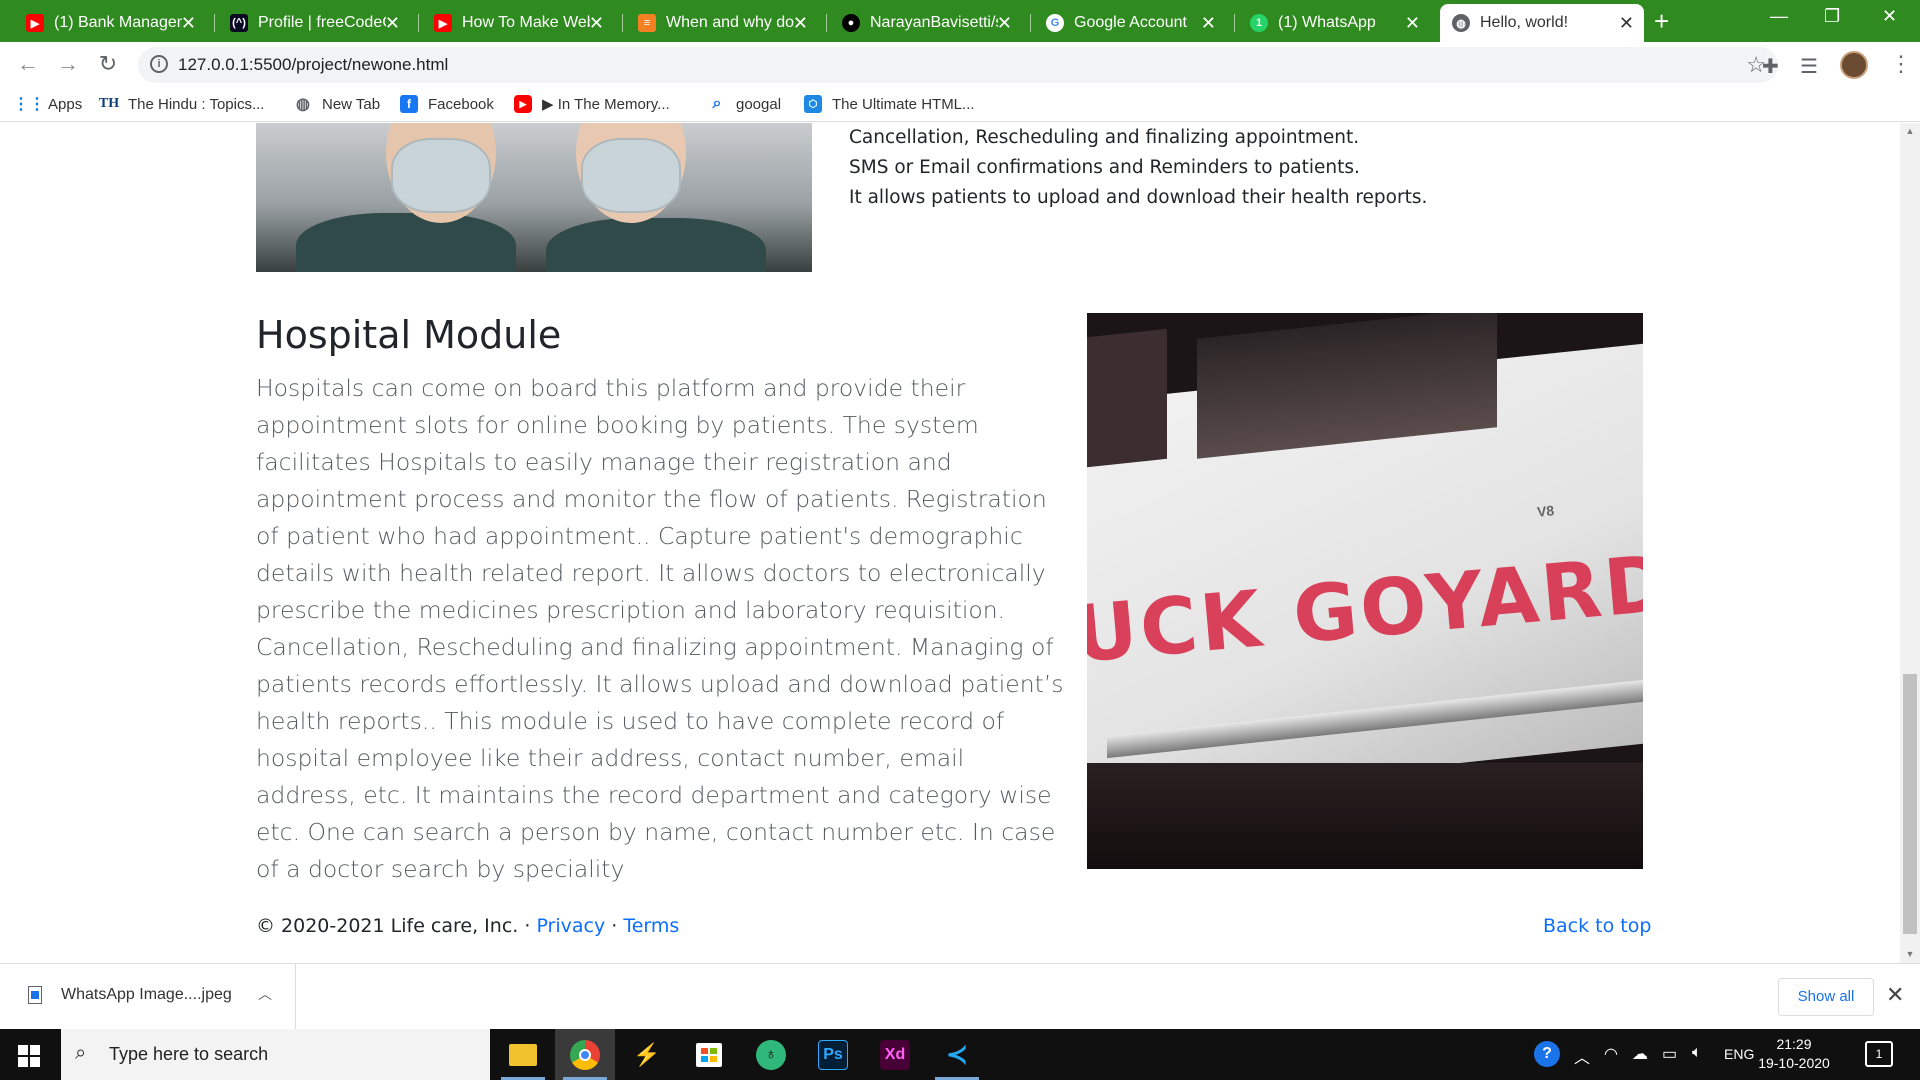 The image size is (1920, 1080). Describe the element at coordinates (1697, 1053) in the screenshot. I see `volume-icon: 🔈︎` at that location.